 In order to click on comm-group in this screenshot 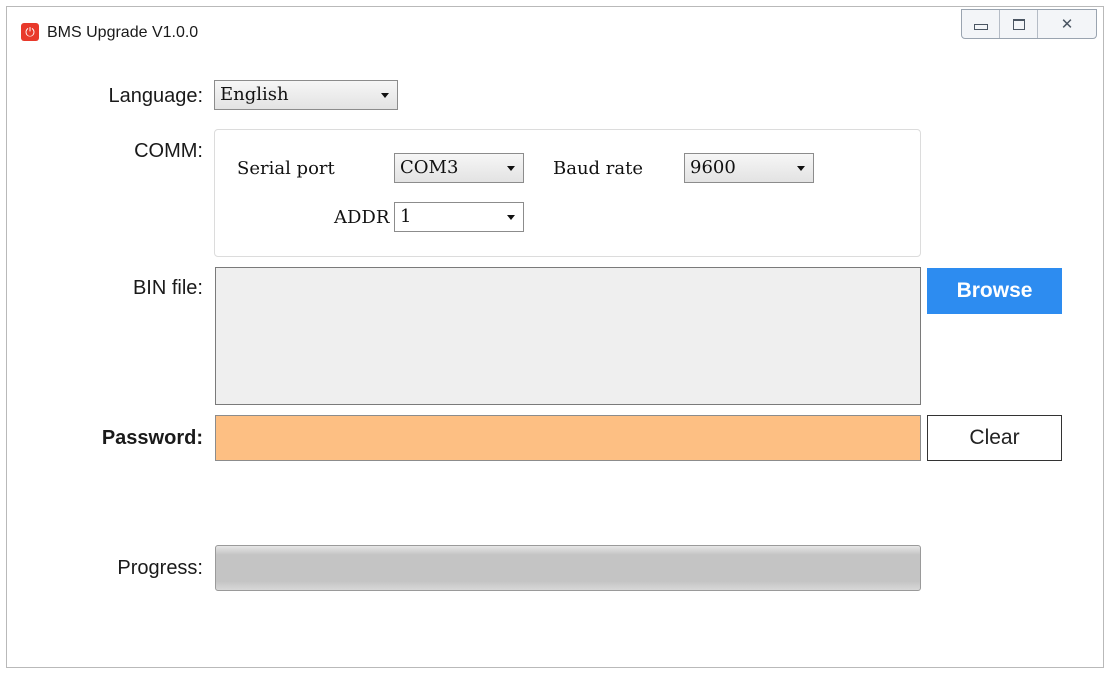, I will do `click(567, 193)`.